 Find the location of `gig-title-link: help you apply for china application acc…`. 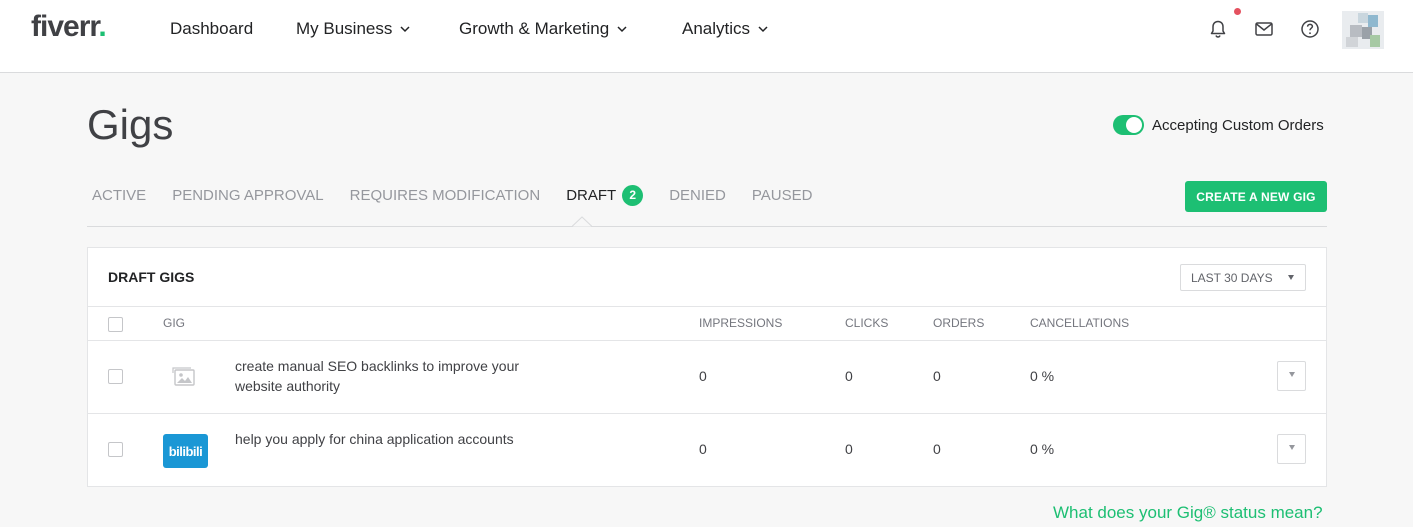

gig-title-link: help you apply for china application acc… is located at coordinates (380, 439).